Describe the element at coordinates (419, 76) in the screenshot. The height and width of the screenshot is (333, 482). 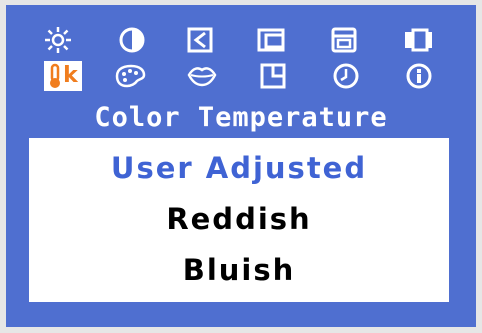
I see `info-icon` at that location.